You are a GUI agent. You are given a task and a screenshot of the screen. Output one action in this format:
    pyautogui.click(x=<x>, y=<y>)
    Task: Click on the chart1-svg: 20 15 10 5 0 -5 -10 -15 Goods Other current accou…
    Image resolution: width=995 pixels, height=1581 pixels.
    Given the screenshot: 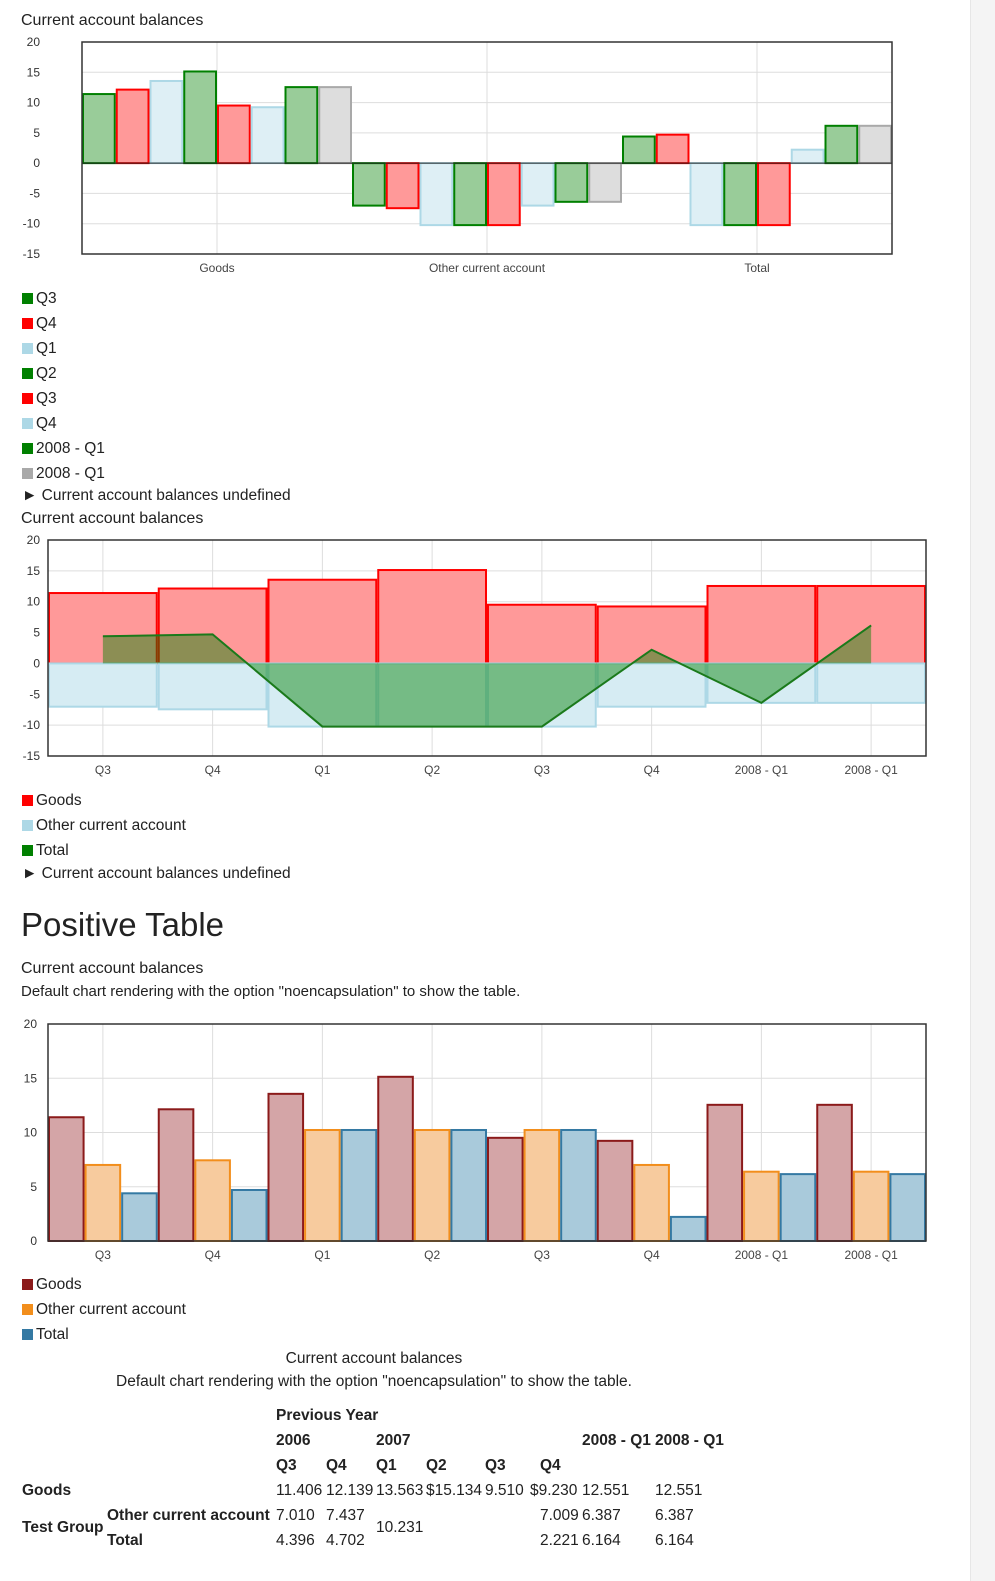 What is the action you would take?
    pyautogui.click(x=458, y=155)
    